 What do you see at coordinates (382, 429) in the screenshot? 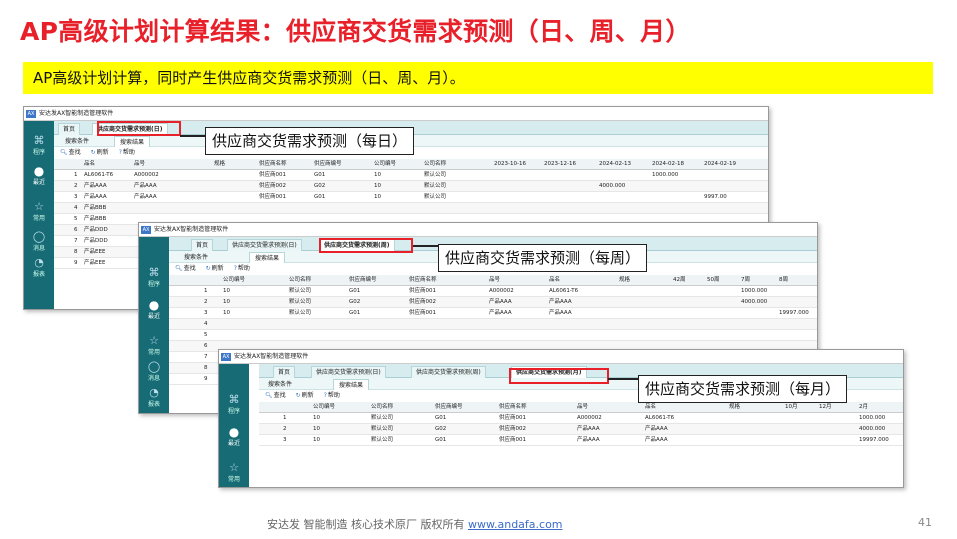
I see `table-cell: 默认公司` at bounding box center [382, 429].